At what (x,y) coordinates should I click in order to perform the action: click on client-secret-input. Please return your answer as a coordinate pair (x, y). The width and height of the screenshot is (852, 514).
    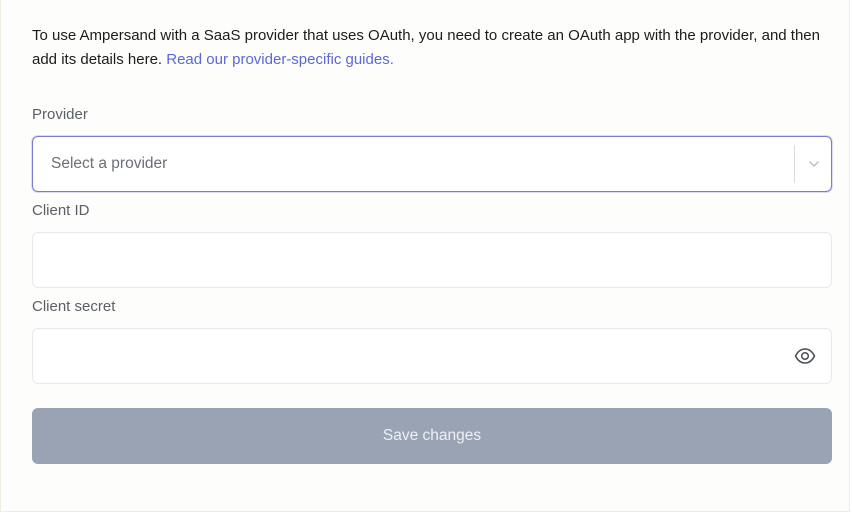
    Looking at the image, I should click on (432, 356).